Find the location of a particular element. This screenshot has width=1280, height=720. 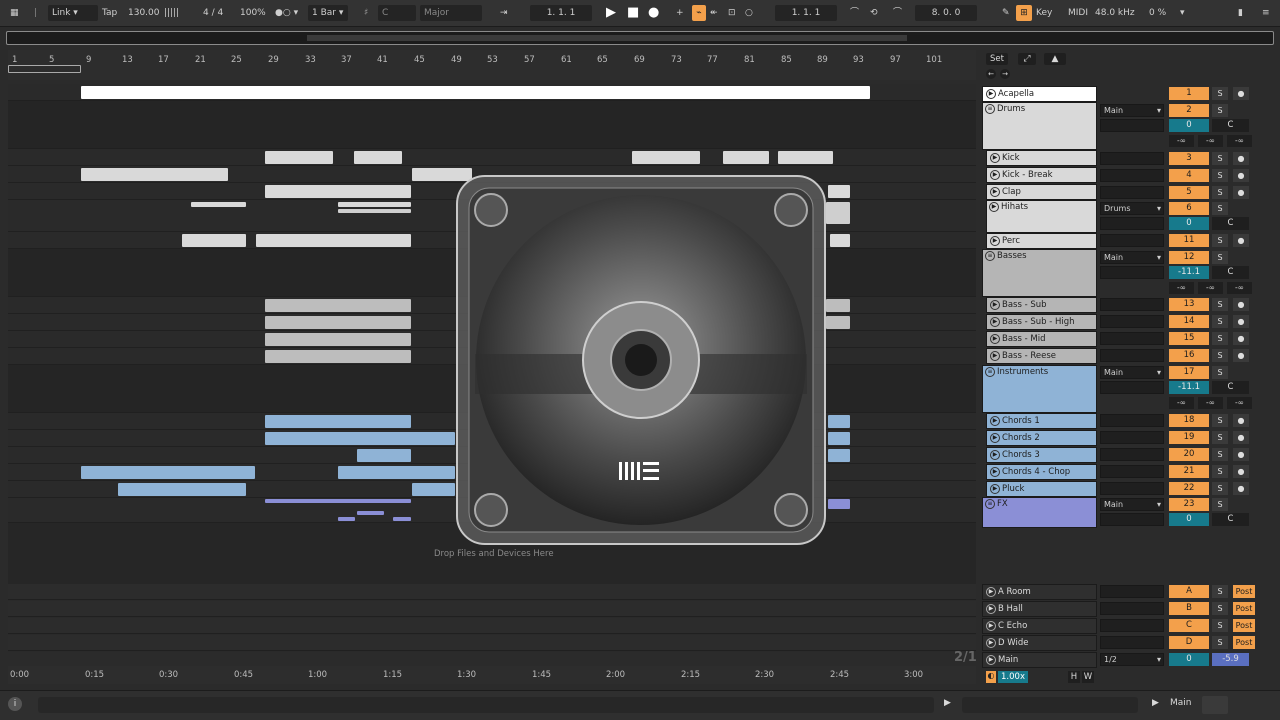

quantize-select: 1 Bar ▾ is located at coordinates (328, 13).